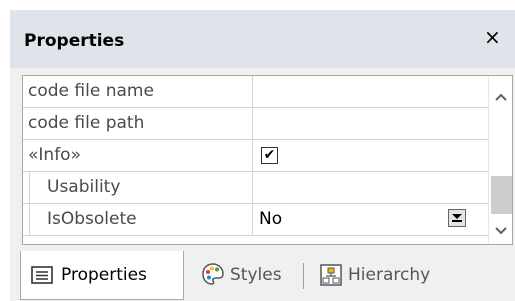  What do you see at coordinates (370, 155) in the screenshot?
I see `property-value-field: ✔` at bounding box center [370, 155].